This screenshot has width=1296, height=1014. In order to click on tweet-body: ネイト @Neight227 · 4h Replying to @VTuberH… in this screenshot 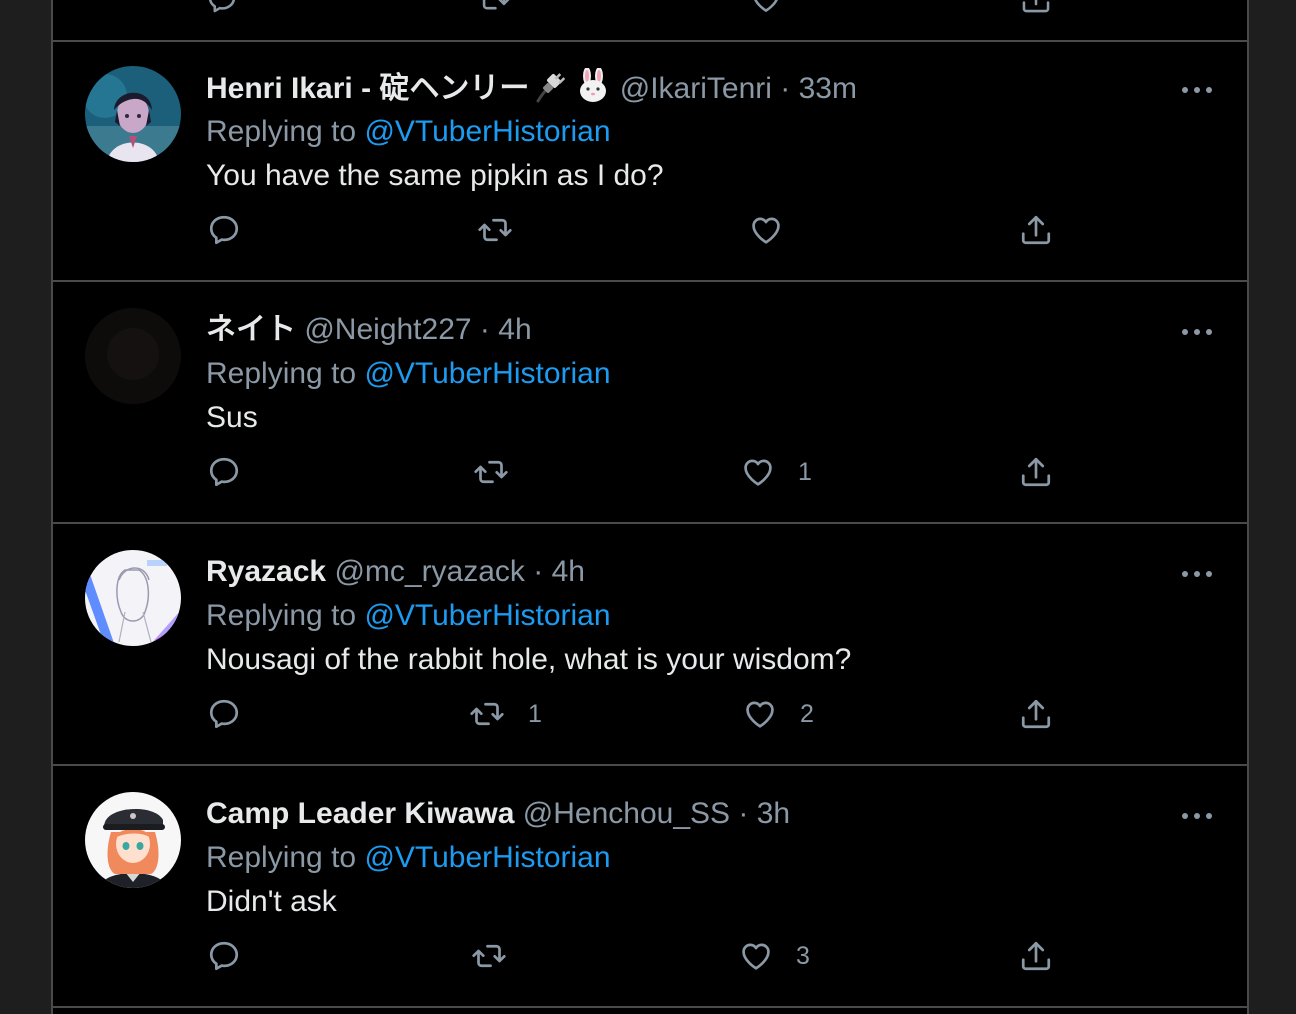, I will do `click(711, 374)`.